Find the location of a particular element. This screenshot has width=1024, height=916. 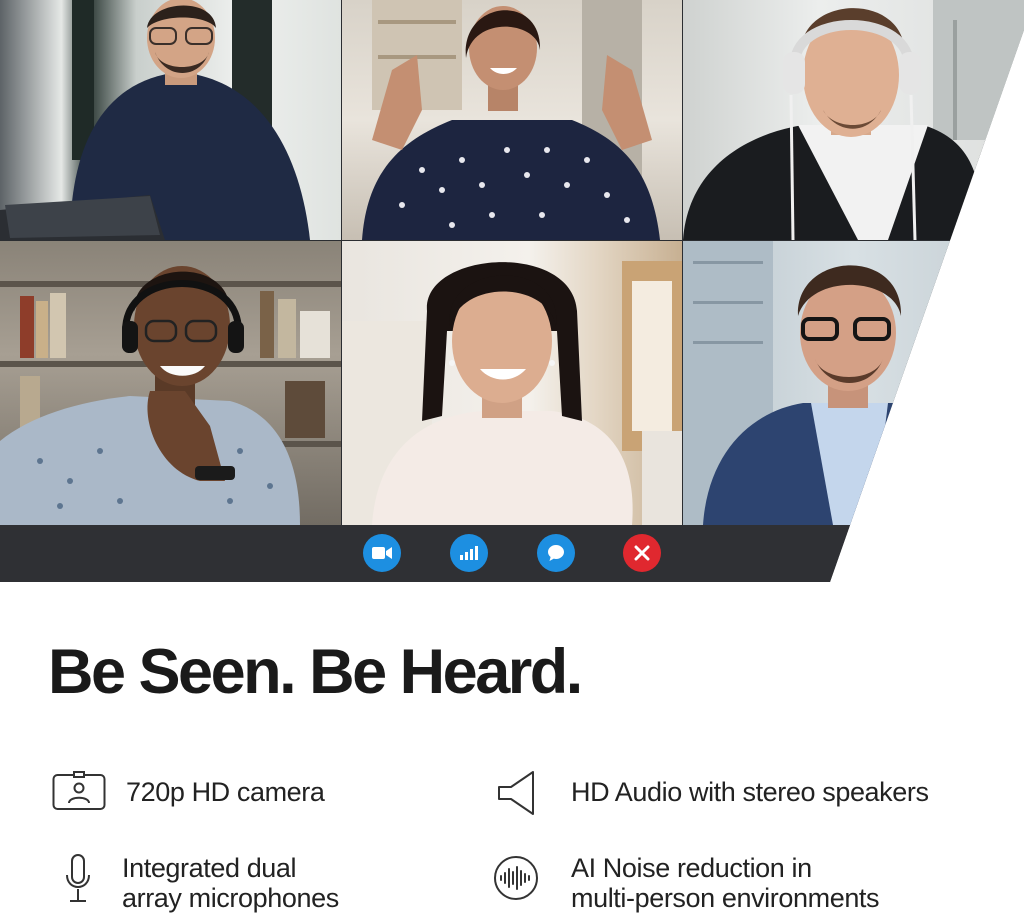

feature-label: Integrated dual array microphones is located at coordinates (230, 883).